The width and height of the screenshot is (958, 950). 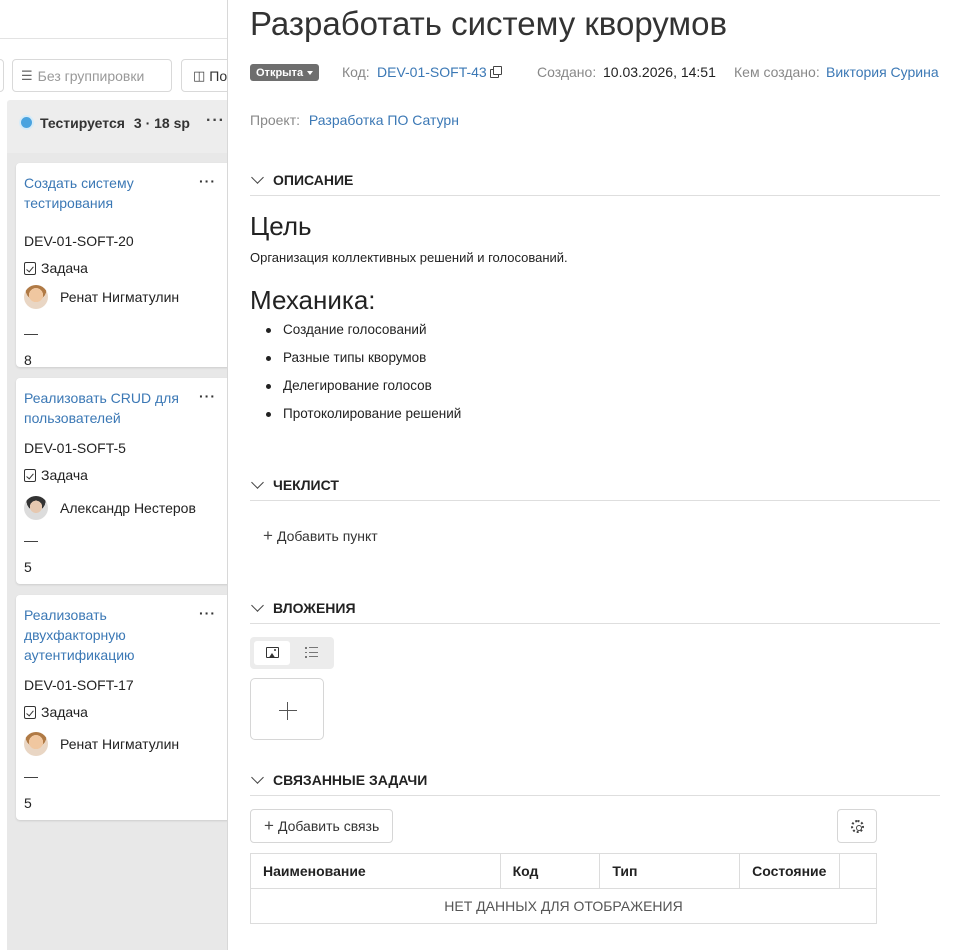 What do you see at coordinates (82, 122) in the screenshot?
I see `column-title: Тестируется` at bounding box center [82, 122].